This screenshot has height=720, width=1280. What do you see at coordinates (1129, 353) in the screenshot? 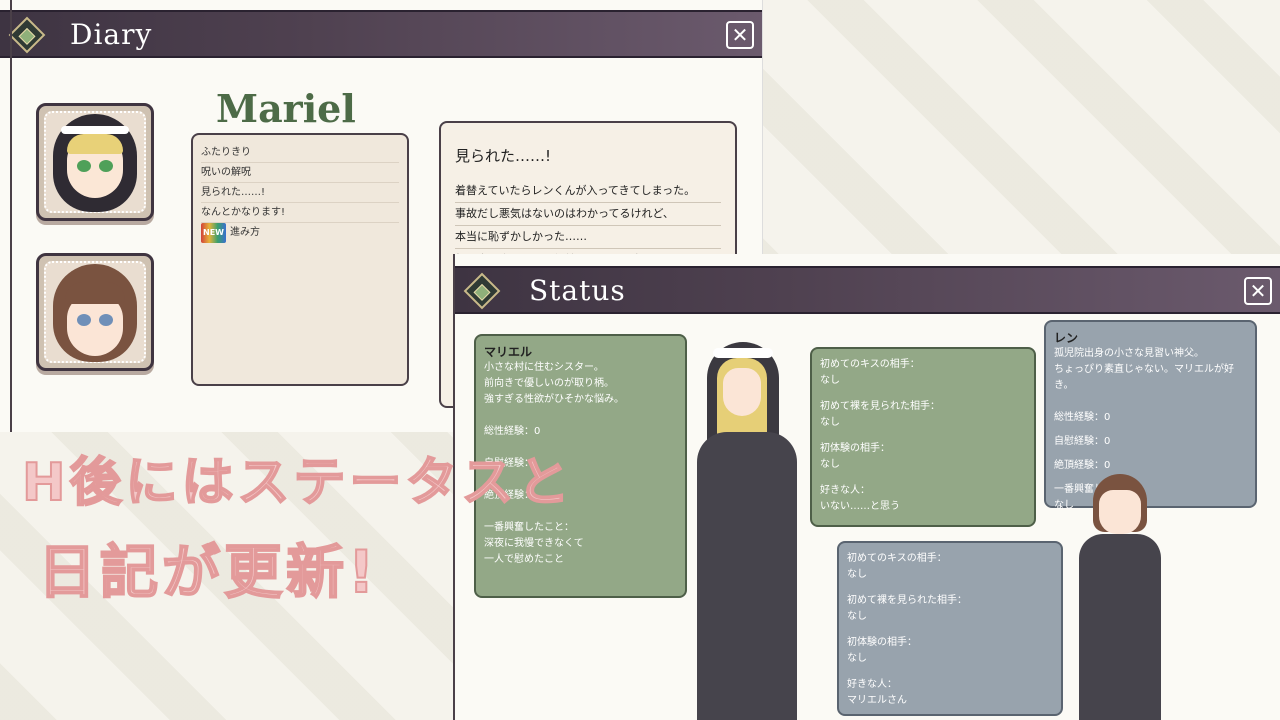
I see `desc-line: 孤児院出身の小さな見習い神父。` at bounding box center [1129, 353].